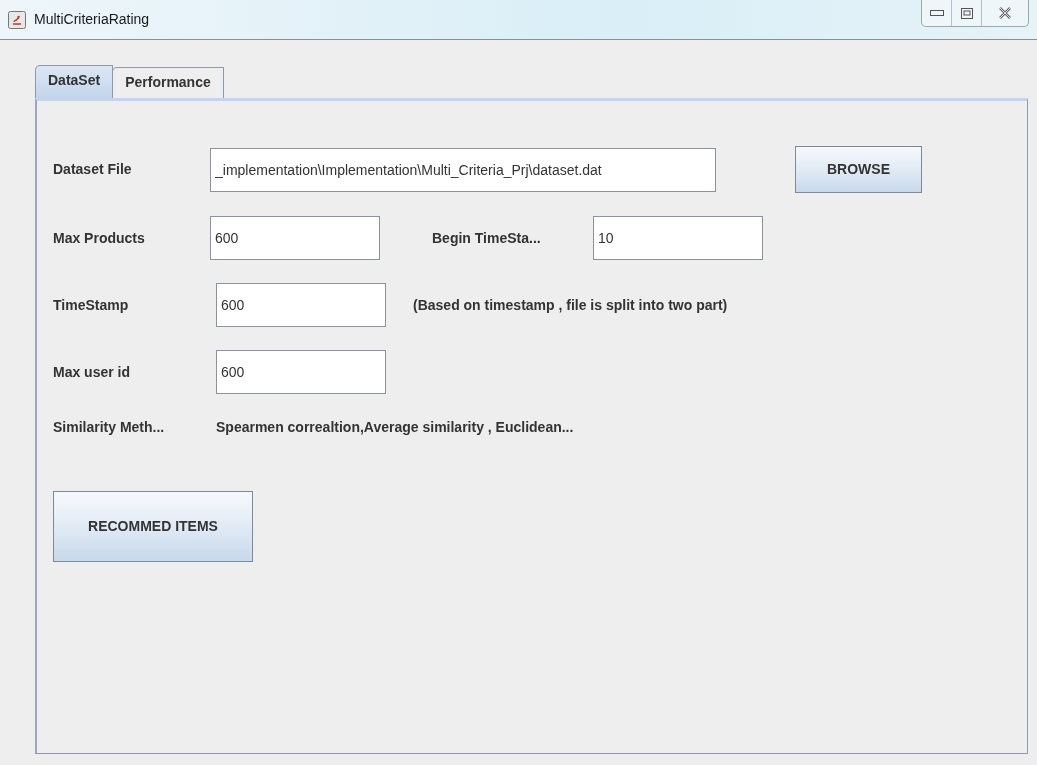  I want to click on browse-button: BROWSE, so click(858, 169).